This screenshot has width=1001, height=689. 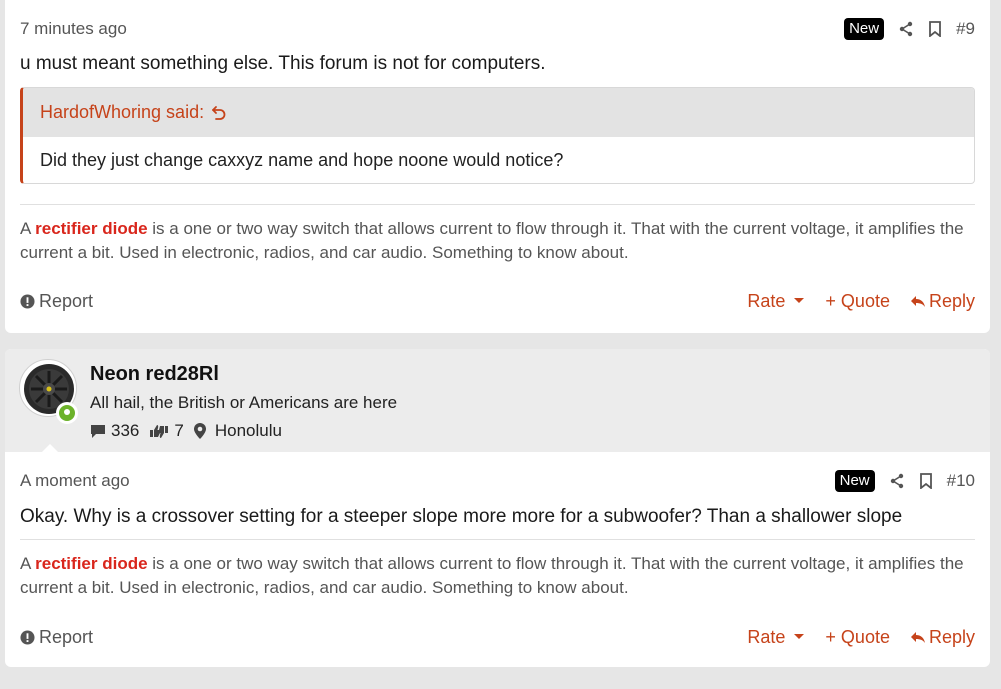 What do you see at coordinates (98, 431) in the screenshot?
I see `messages-icon` at bounding box center [98, 431].